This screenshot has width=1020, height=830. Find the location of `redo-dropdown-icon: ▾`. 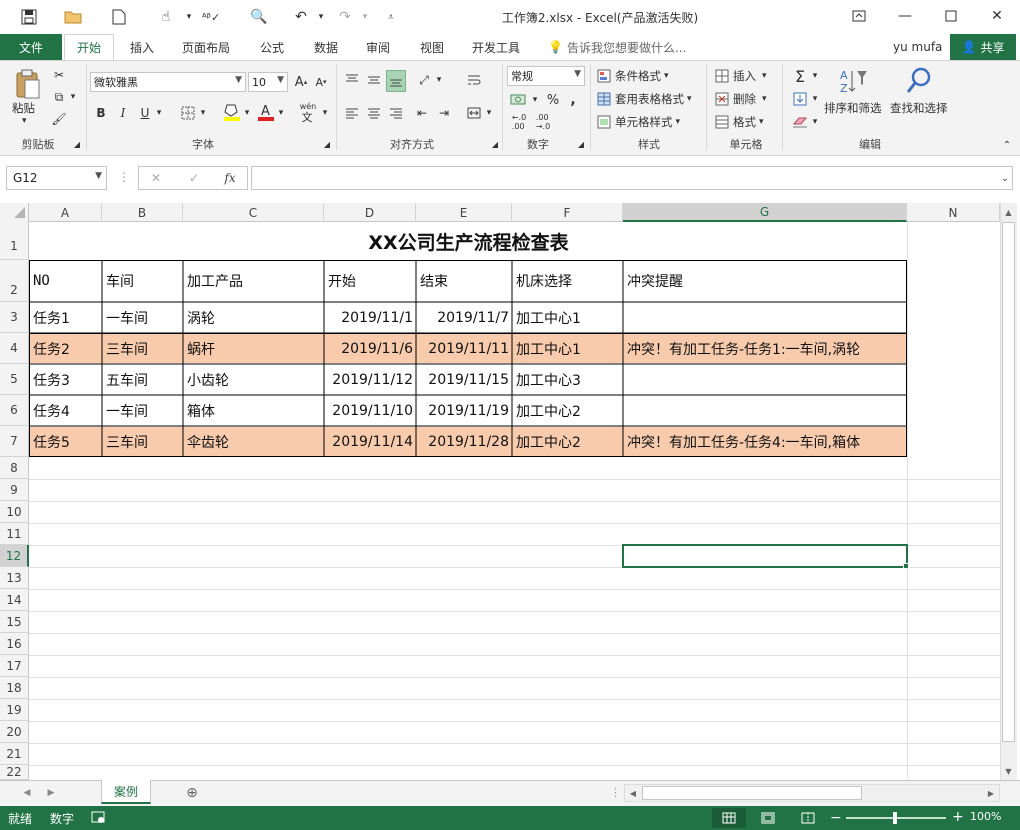

redo-dropdown-icon: ▾ is located at coordinates (365, 17).